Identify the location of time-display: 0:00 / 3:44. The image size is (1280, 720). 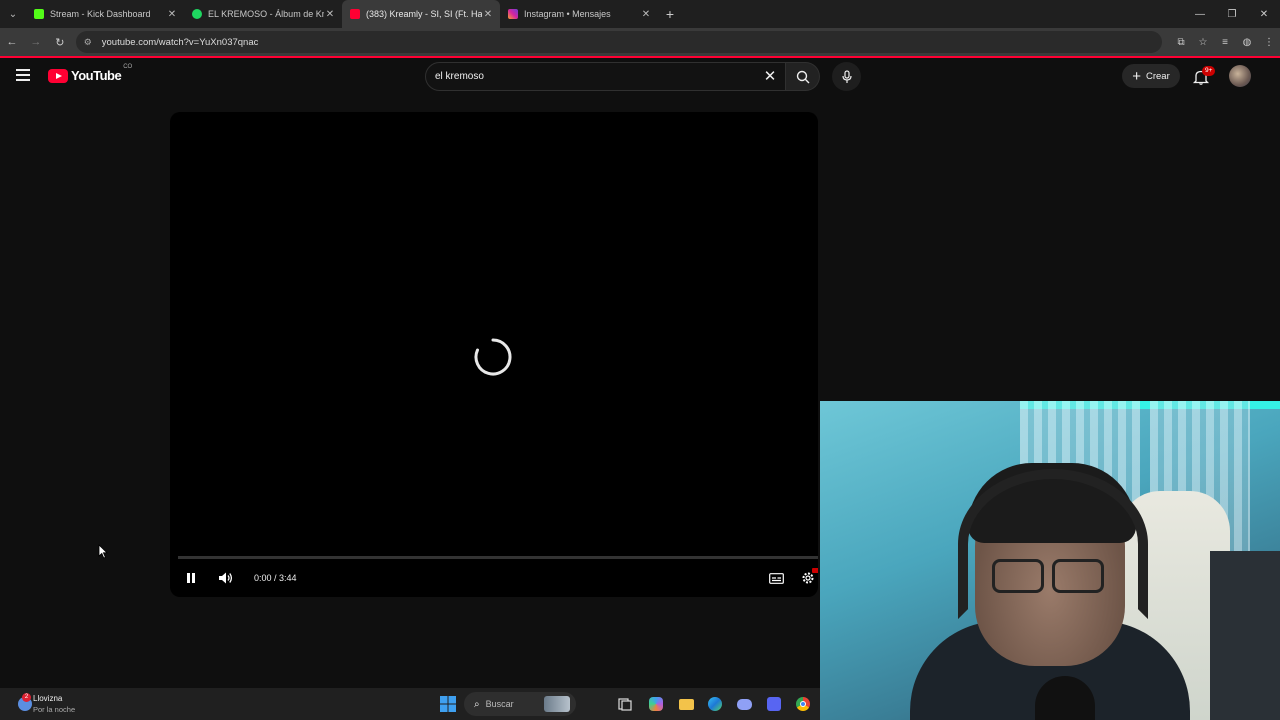
(275, 578).